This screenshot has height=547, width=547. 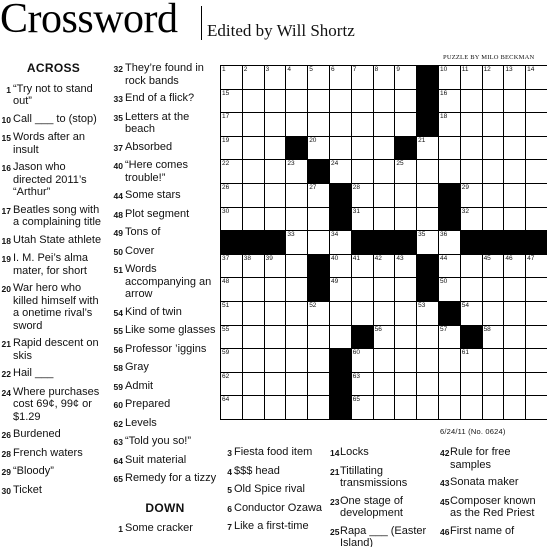 I want to click on clue-item: 1 “Try not to stand out”, so click(x=53, y=95).